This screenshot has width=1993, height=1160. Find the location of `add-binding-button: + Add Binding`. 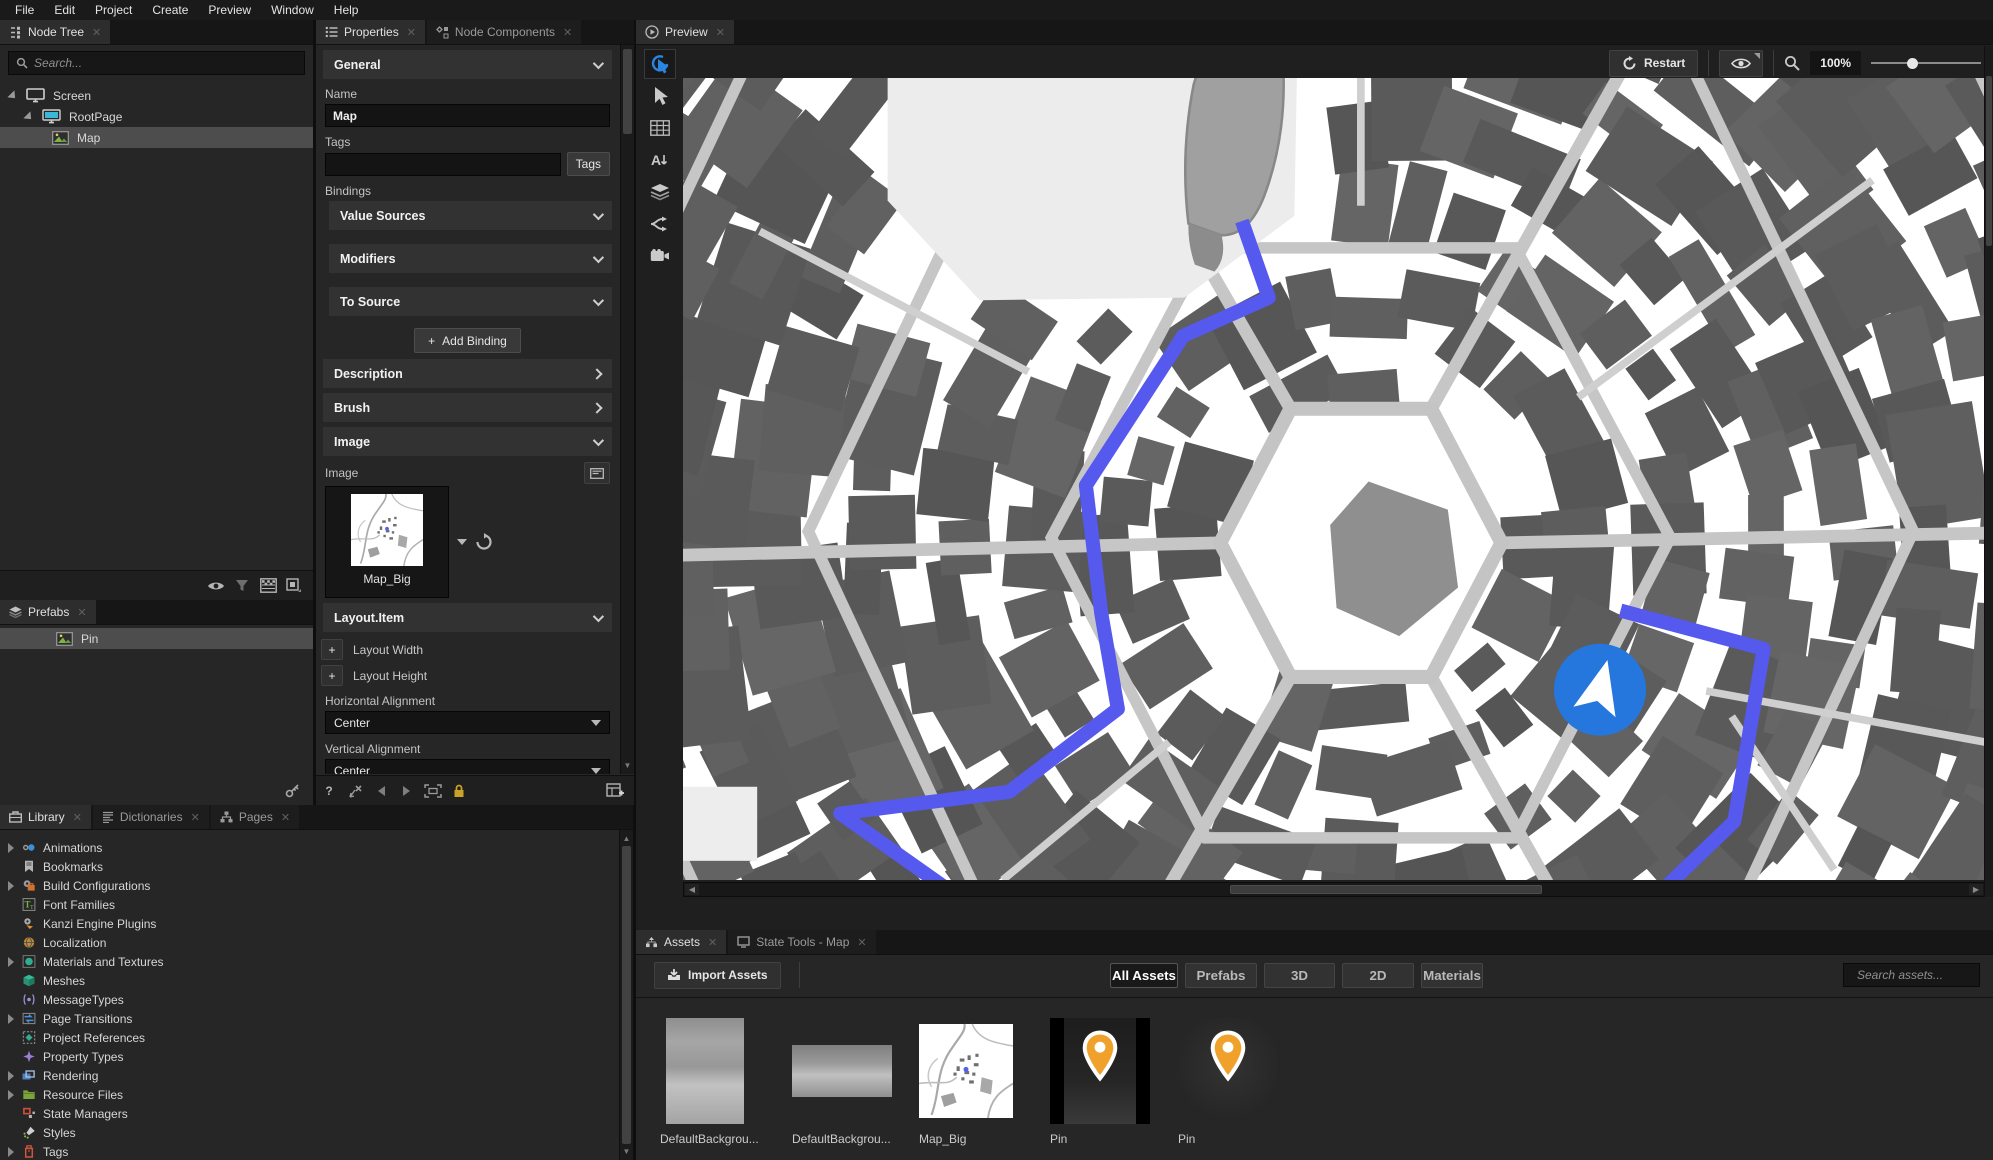

add-binding-button: + Add Binding is located at coordinates (467, 340).